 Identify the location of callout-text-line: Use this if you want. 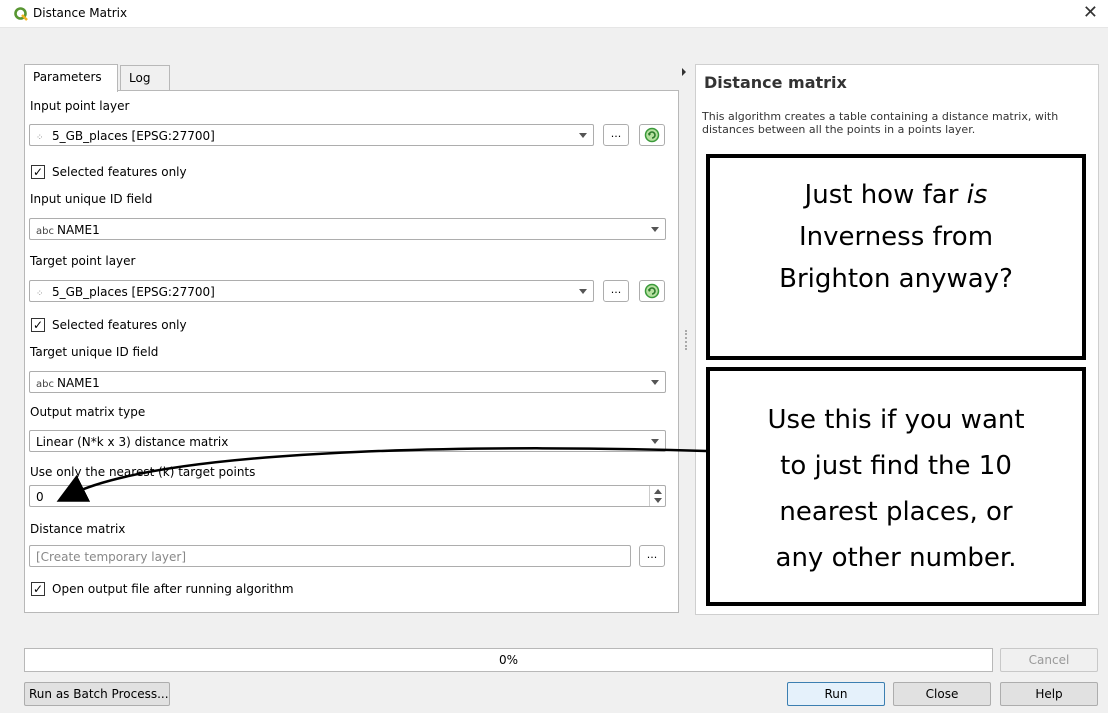
(896, 420).